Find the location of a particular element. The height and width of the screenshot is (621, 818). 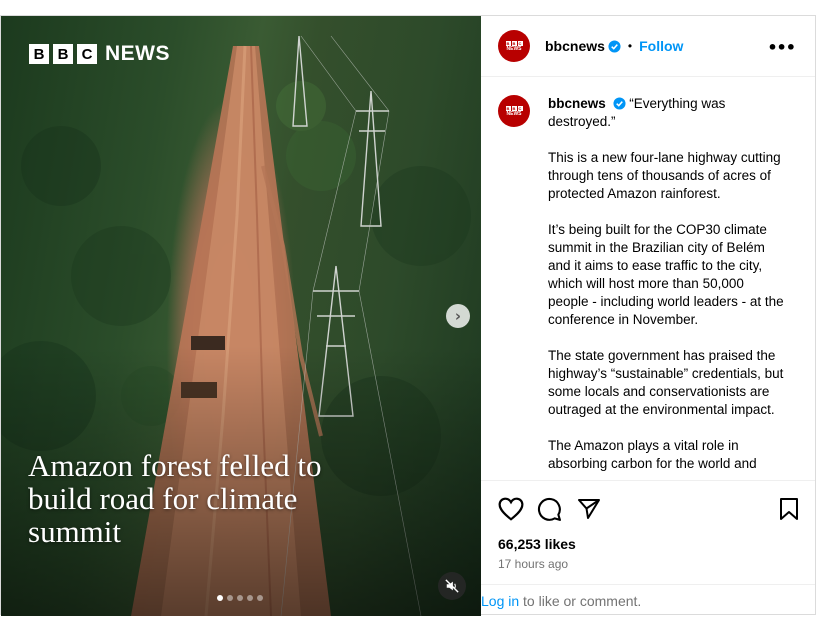

carousel-indicator is located at coordinates (240, 598).